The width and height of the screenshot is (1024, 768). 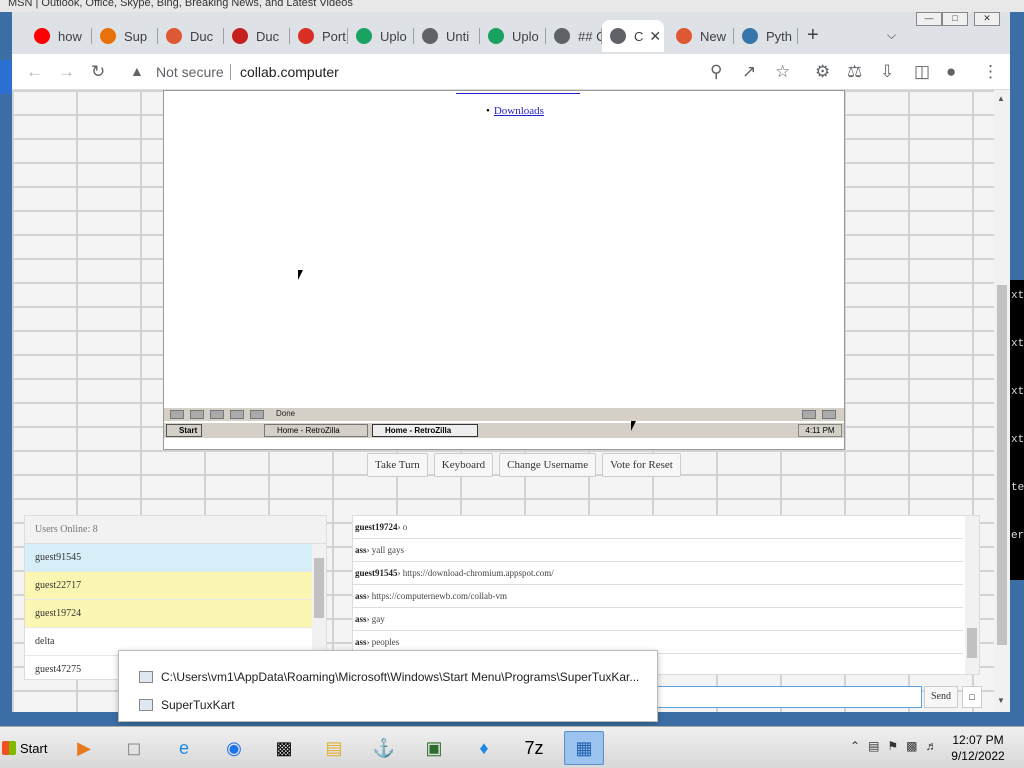 What do you see at coordinates (716, 72) in the screenshot?
I see `zoom-icon: ⚲` at bounding box center [716, 72].